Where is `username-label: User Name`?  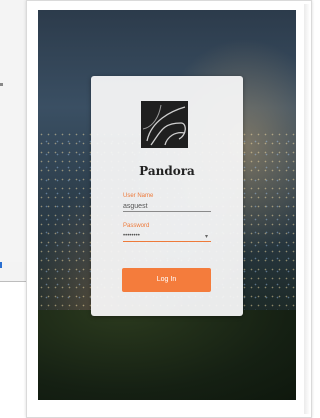
username-label: User Name is located at coordinates (138, 196).